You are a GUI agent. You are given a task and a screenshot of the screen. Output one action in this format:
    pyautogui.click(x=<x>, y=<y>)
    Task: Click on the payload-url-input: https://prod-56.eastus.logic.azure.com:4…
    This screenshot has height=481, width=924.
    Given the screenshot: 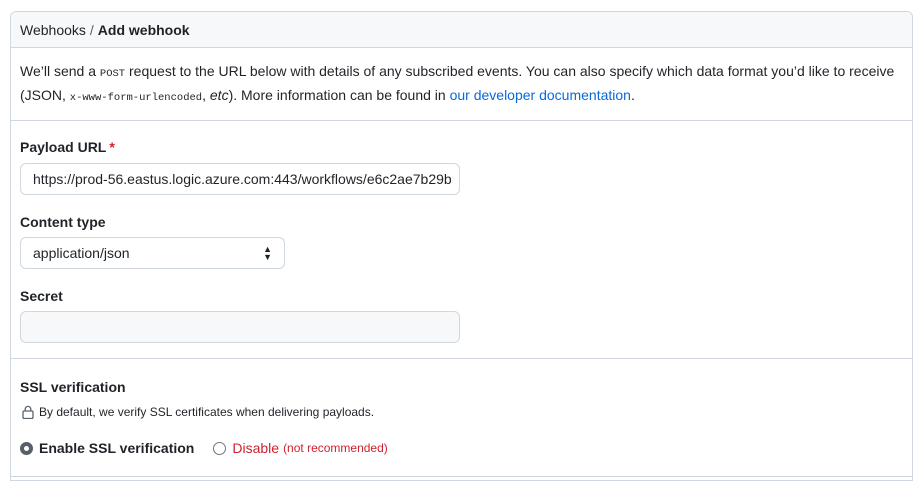 What is the action you would take?
    pyautogui.click(x=240, y=179)
    